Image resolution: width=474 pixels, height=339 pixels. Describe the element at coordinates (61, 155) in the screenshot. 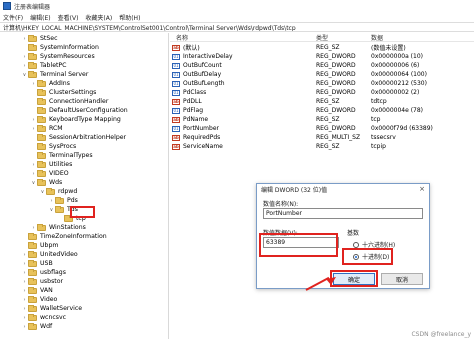

I see `tree-item: TerminalTypes` at that location.